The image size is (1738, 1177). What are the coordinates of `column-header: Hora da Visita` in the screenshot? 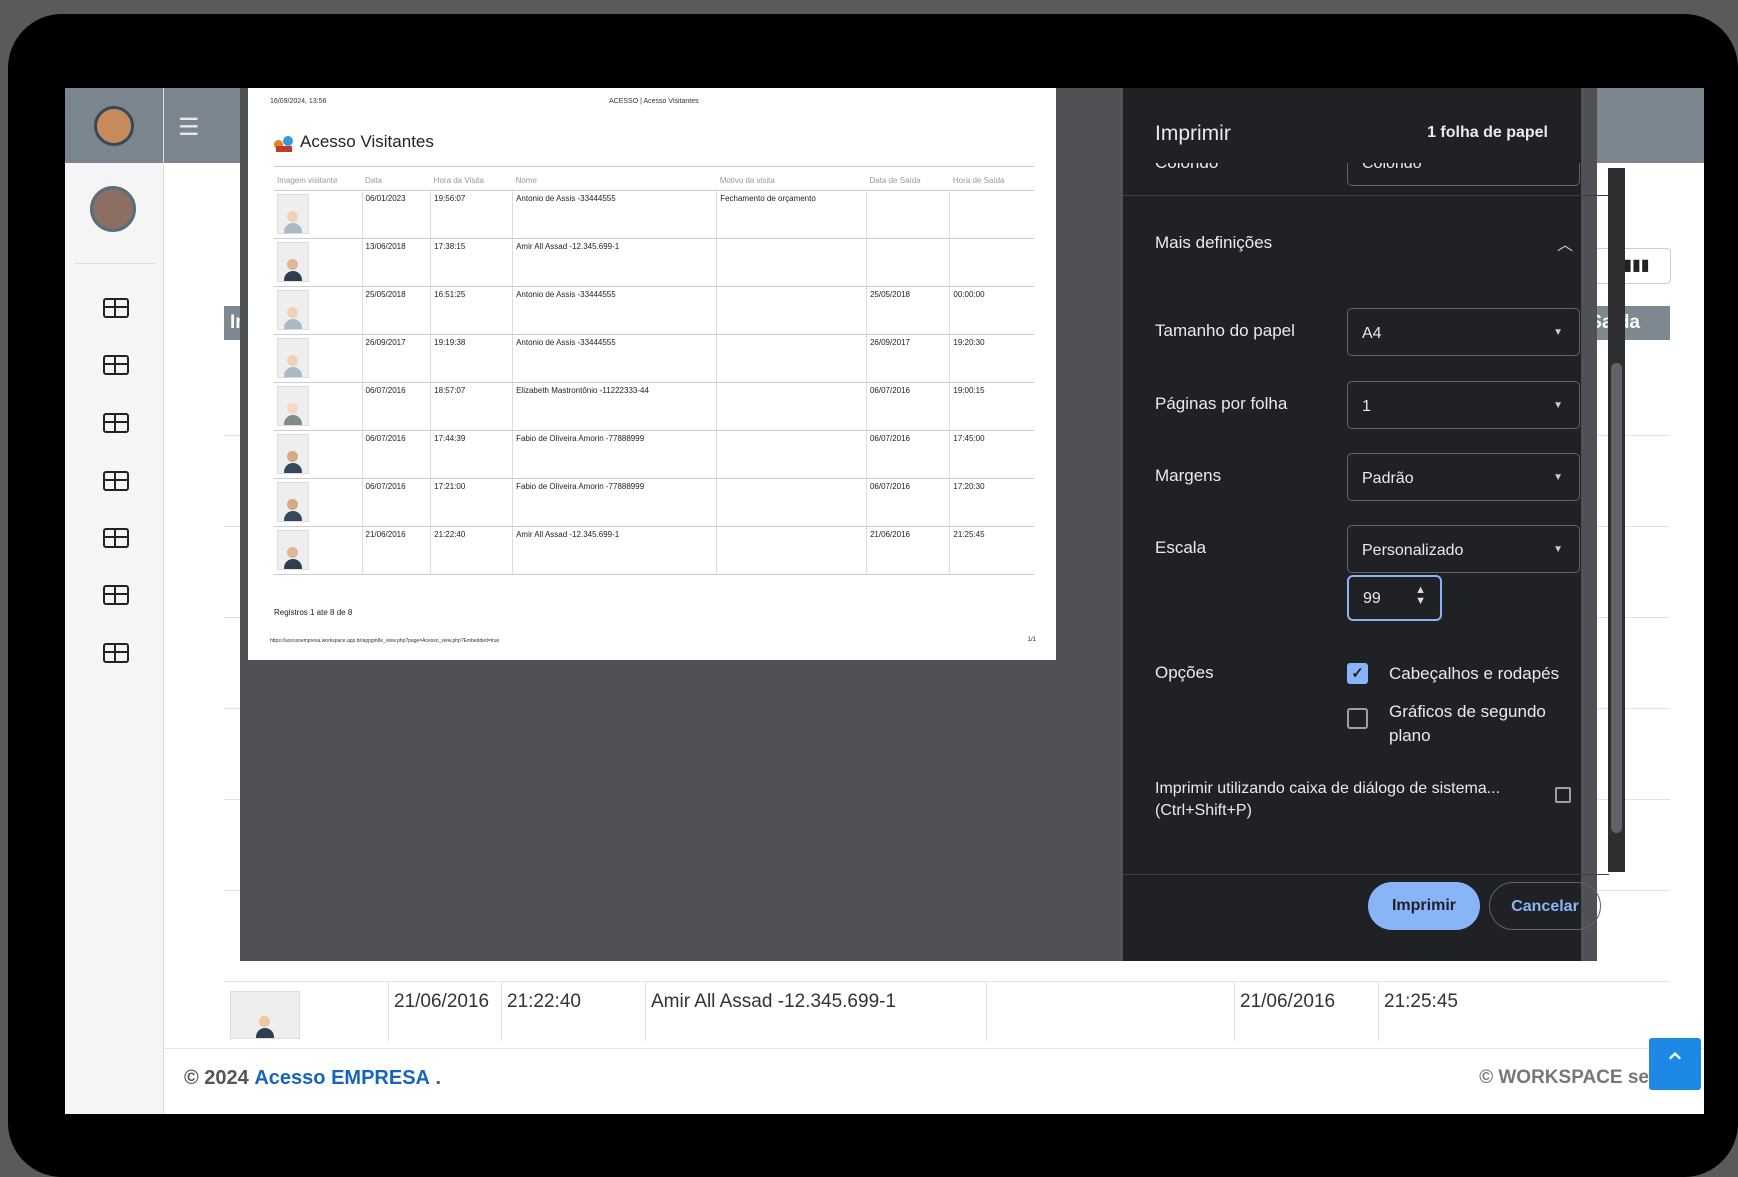 It's located at (471, 181).